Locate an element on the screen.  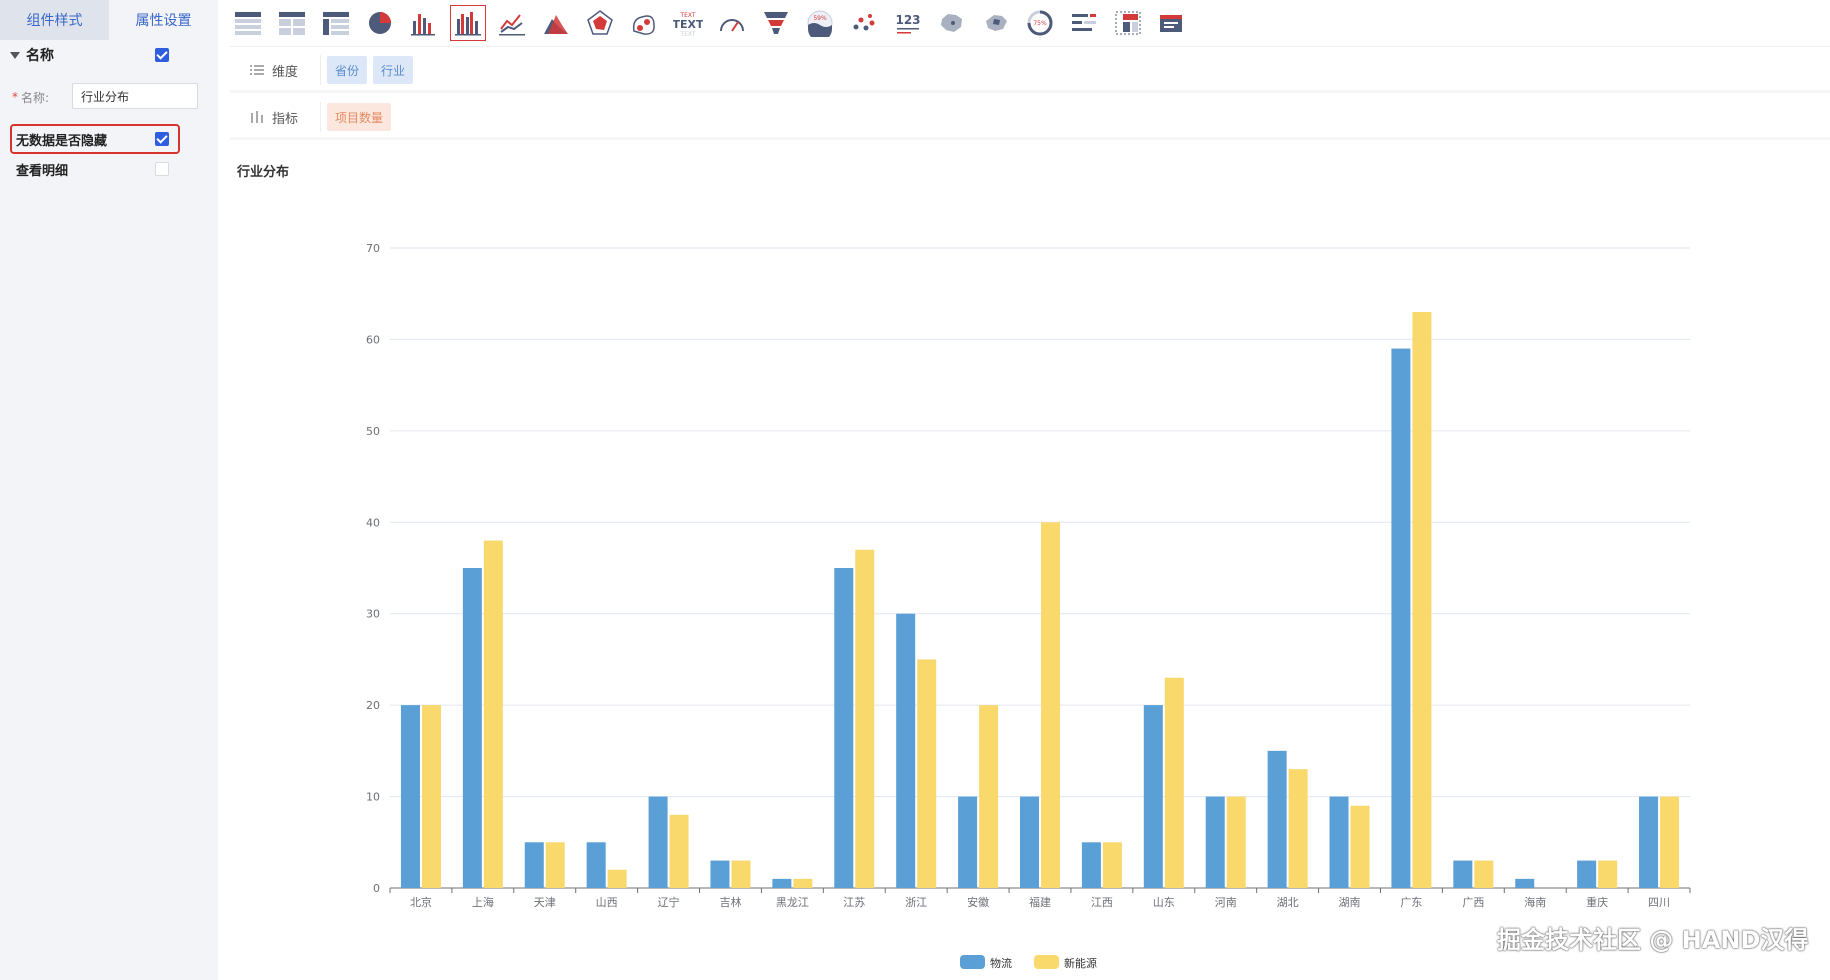
hide-empty-option: 无数据是否隐藏 is located at coordinates (95, 139).